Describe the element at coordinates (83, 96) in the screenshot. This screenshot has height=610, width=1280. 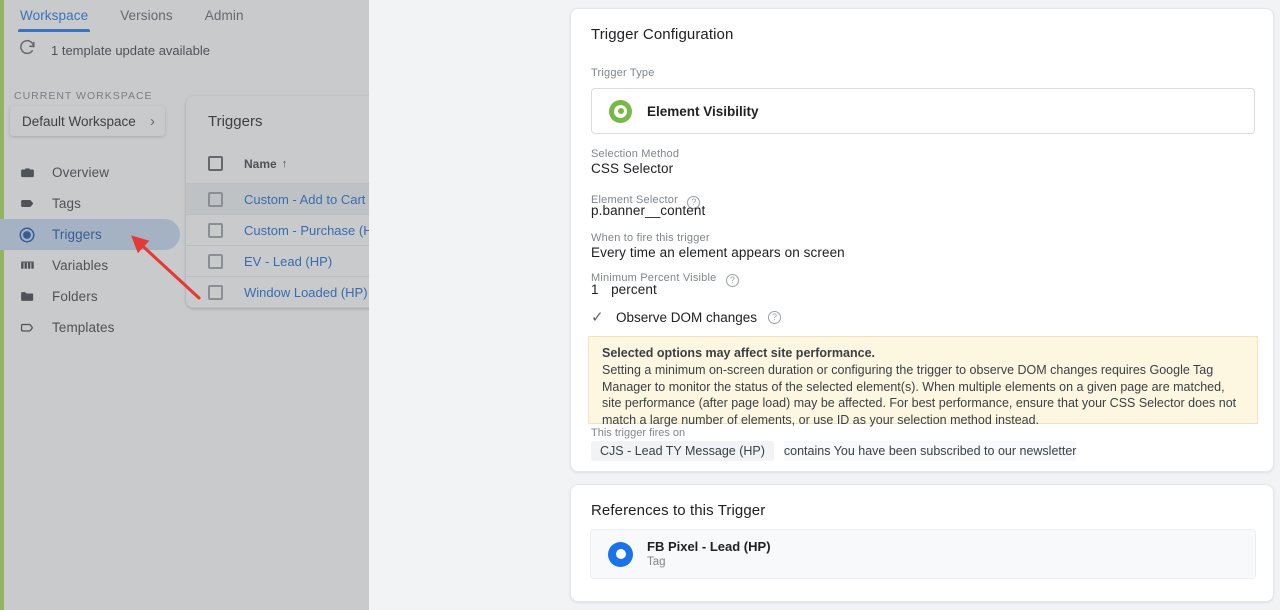
I see `current-workspace-label: CURRENT WORKSPACE` at that location.